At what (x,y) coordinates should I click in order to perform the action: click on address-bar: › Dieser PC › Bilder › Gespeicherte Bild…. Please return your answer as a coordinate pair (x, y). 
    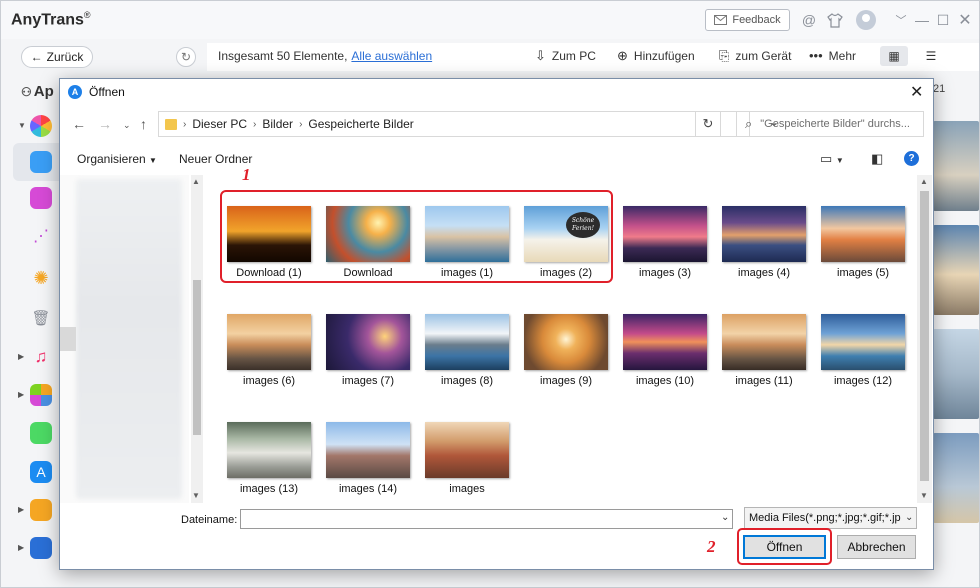
    Looking at the image, I should click on (454, 124).